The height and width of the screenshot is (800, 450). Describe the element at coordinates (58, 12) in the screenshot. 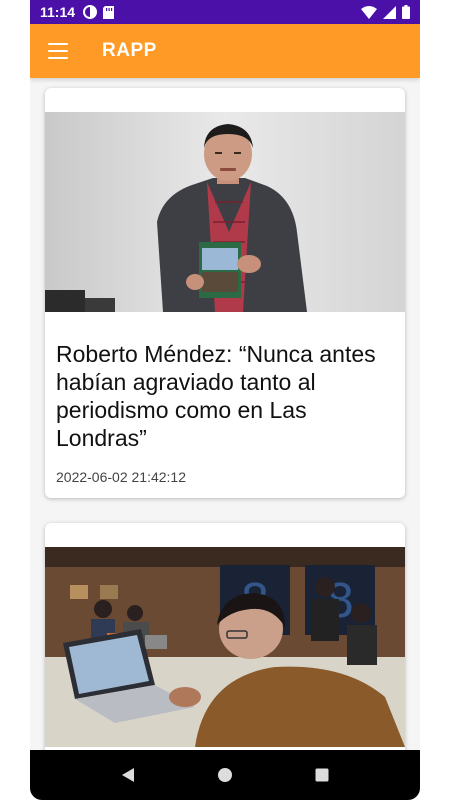

I see `status-time: 11:14` at that location.